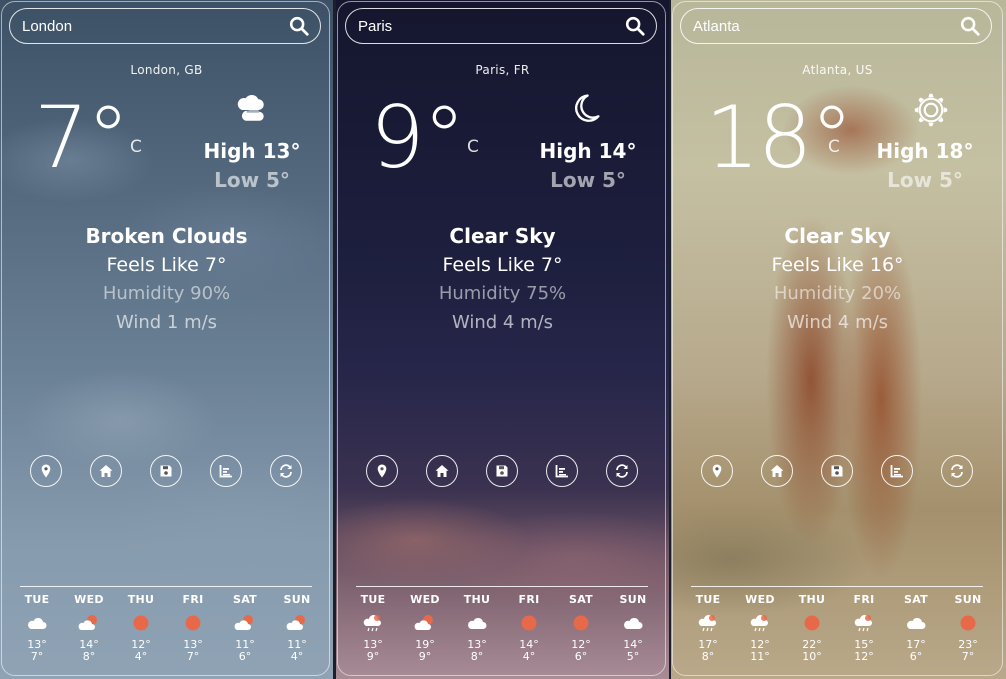  Describe the element at coordinates (587, 108) in the screenshot. I see `moon-icon` at that location.